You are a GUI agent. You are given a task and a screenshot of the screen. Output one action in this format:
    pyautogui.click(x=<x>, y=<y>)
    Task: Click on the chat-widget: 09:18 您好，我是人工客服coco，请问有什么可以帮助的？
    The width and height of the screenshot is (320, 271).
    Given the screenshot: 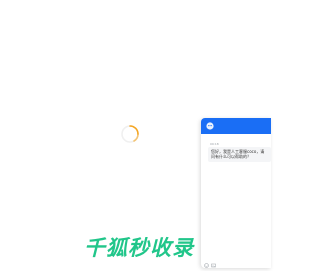 What is the action you would take?
    pyautogui.click(x=236, y=193)
    